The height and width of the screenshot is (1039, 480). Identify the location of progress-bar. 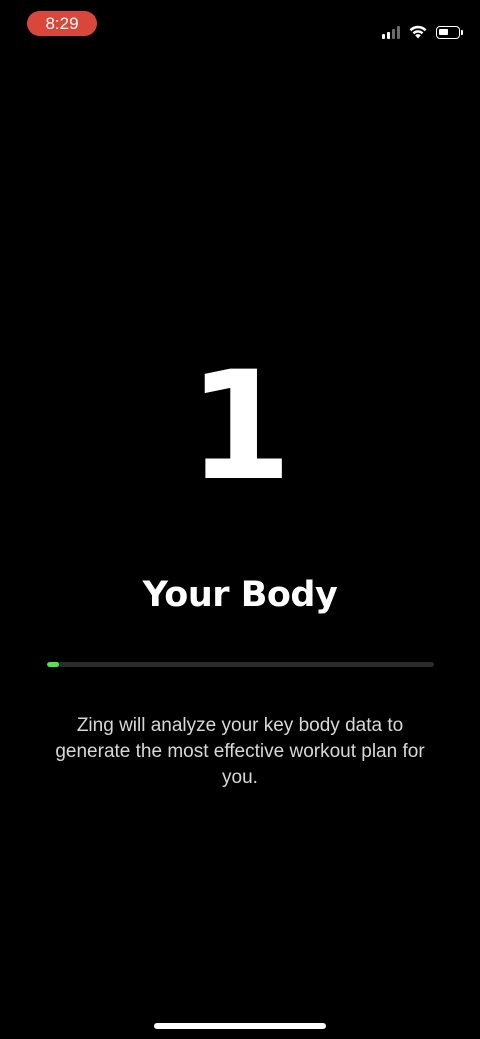
(240, 664).